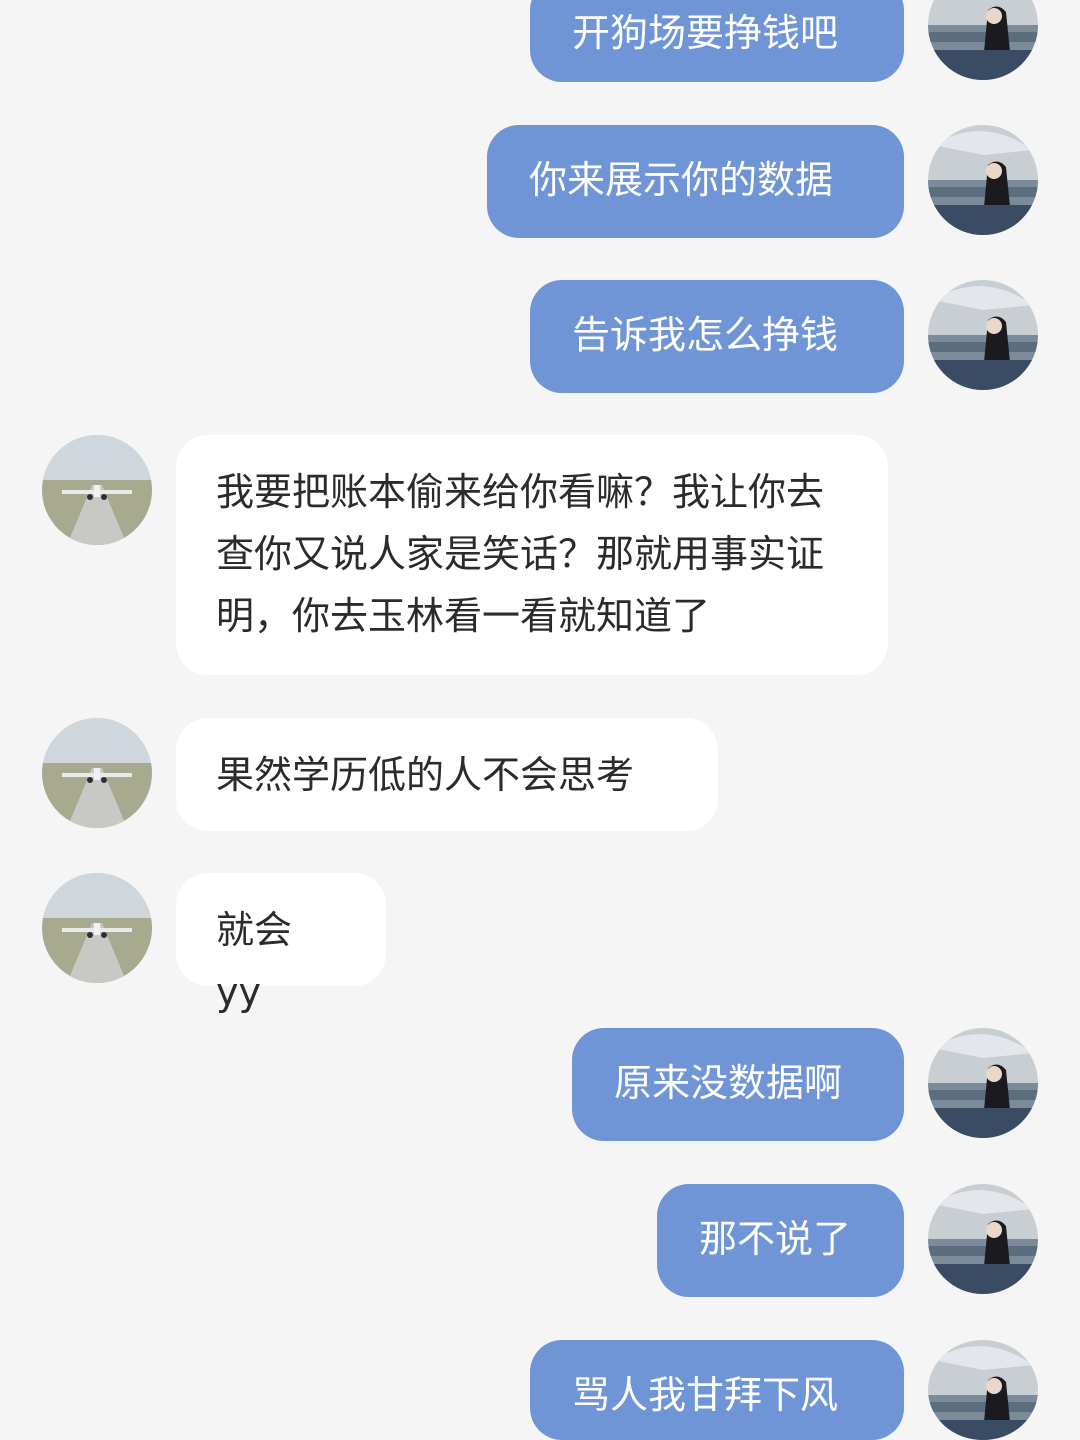  What do you see at coordinates (281, 943) in the screenshot?
I see `message-bubble: 就会 yy` at bounding box center [281, 943].